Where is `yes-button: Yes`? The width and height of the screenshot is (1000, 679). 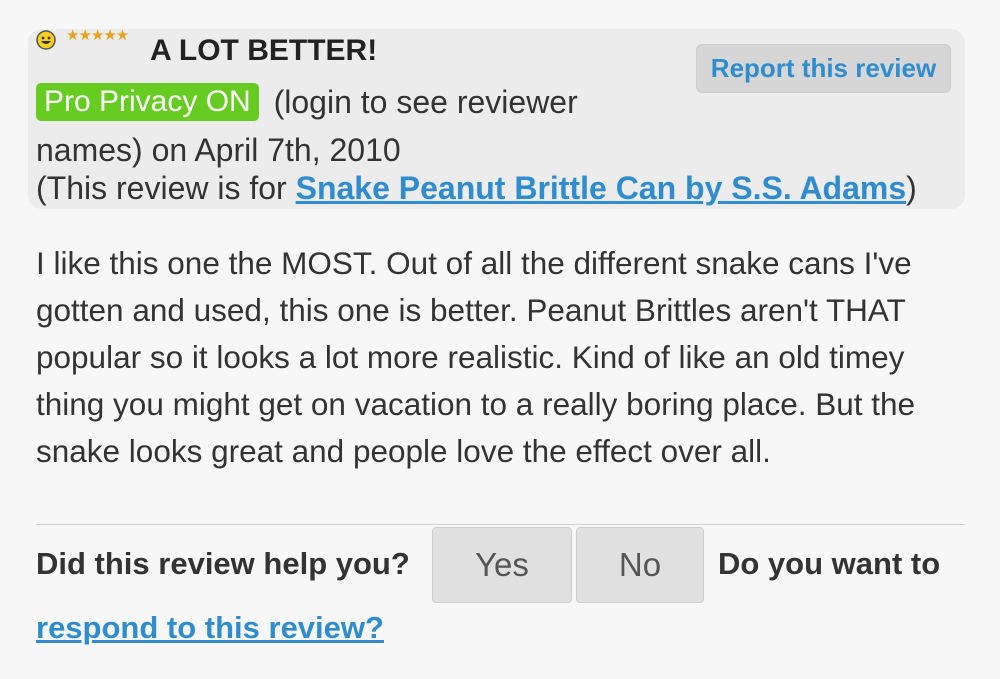
yes-button: Yes is located at coordinates (502, 565).